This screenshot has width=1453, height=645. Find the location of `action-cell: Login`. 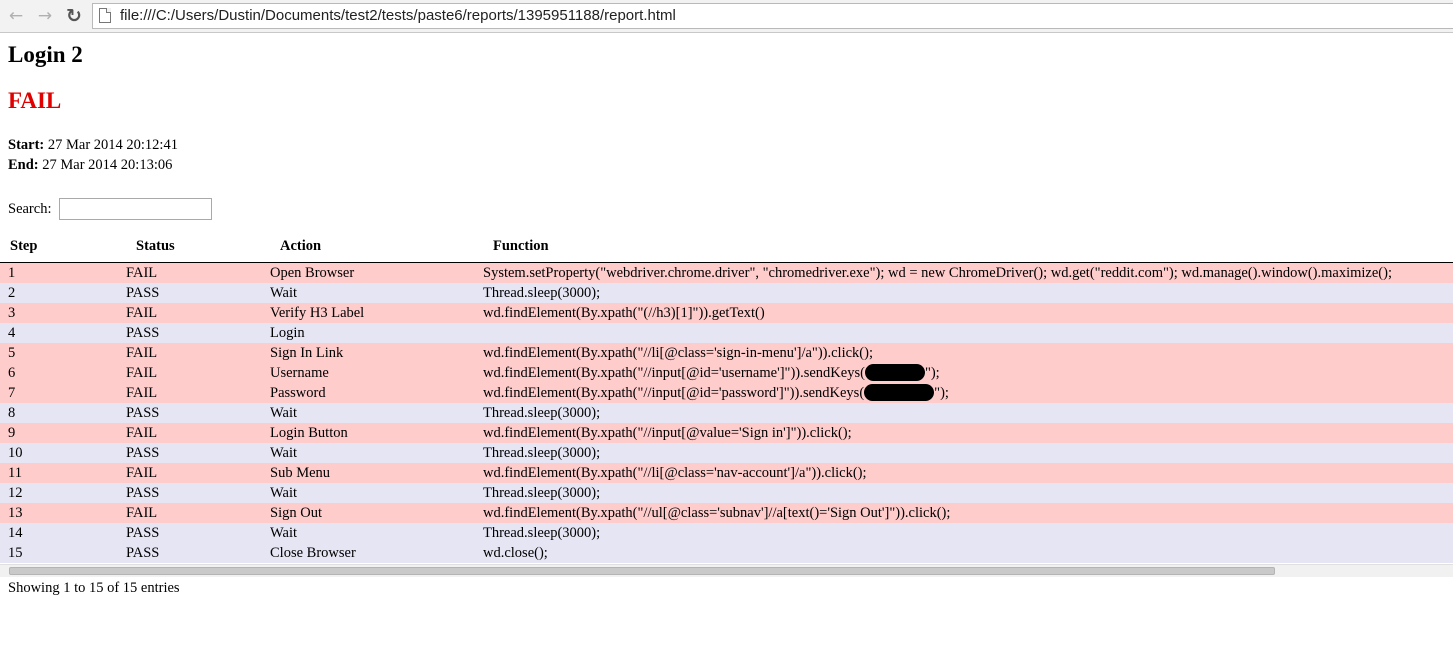

action-cell: Login is located at coordinates (368, 333).